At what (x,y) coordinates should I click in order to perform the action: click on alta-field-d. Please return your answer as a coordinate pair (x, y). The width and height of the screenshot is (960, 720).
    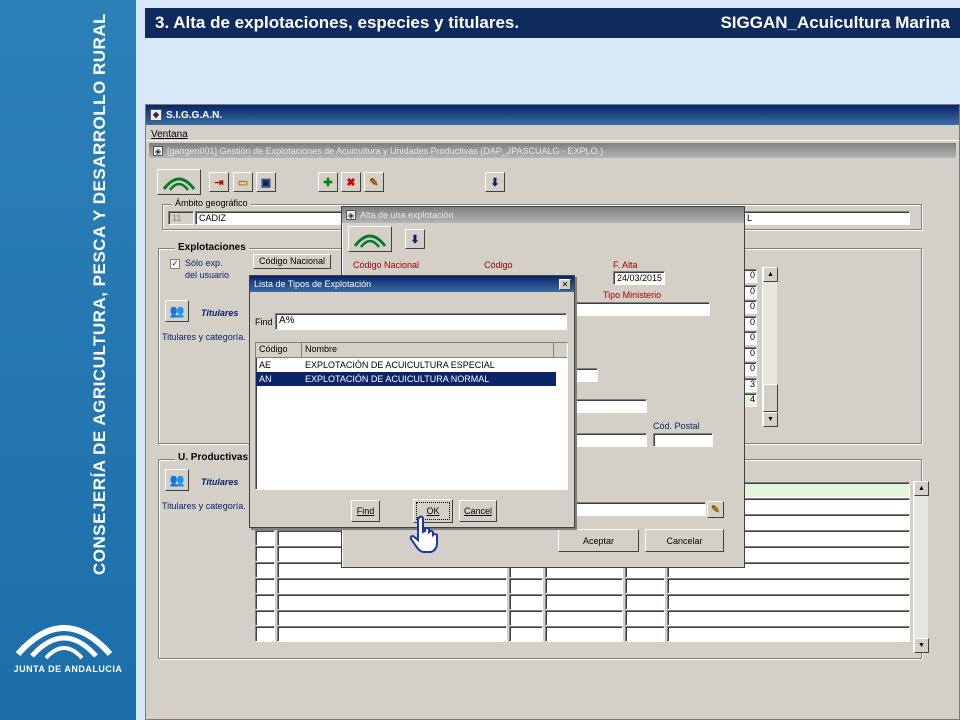
    Looking at the image, I should click on (638, 509).